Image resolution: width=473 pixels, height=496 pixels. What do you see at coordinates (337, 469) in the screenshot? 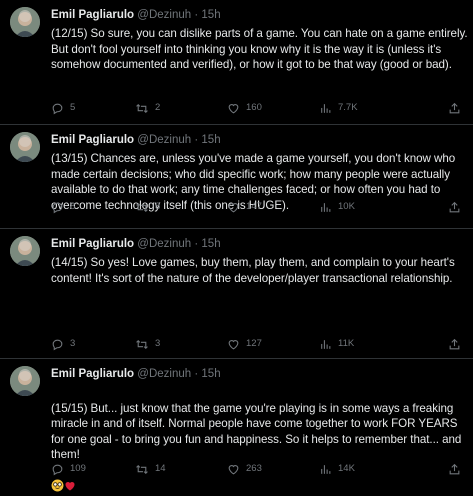
I see `views-button: 14K` at bounding box center [337, 469].